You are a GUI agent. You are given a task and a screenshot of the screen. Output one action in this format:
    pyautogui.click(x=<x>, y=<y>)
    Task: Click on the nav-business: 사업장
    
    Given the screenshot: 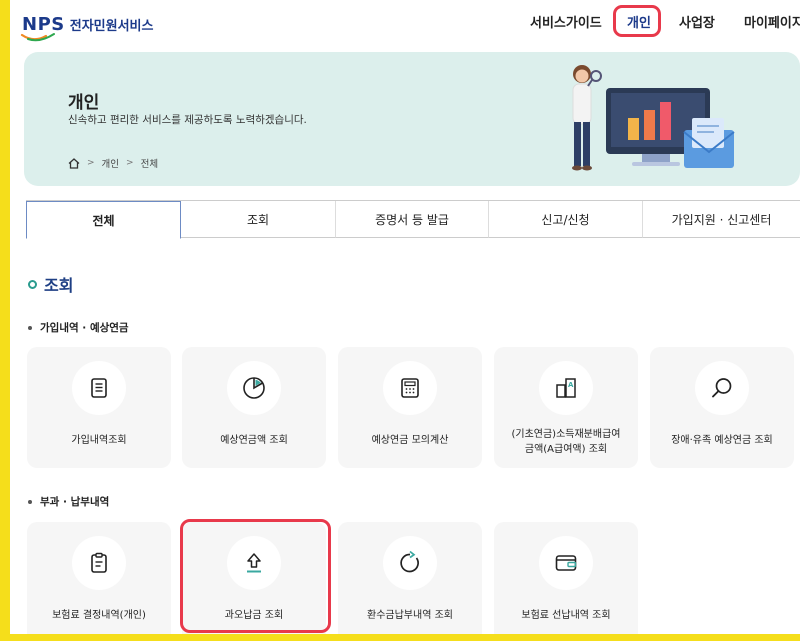 What is the action you would take?
    pyautogui.click(x=697, y=21)
    